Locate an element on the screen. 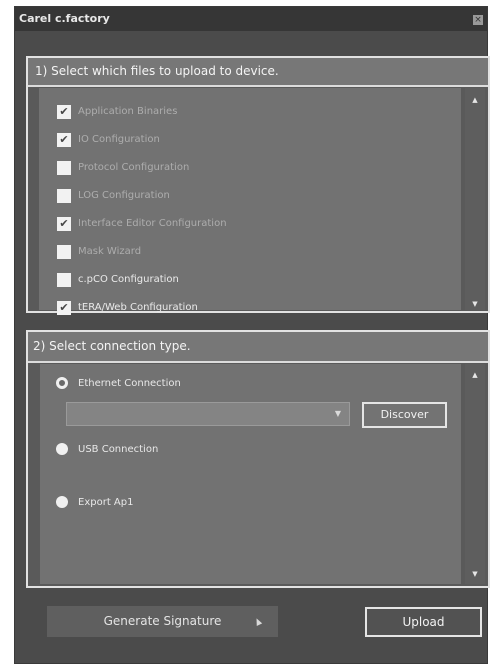  file-option-label: Mask Wizard is located at coordinates (110, 251).